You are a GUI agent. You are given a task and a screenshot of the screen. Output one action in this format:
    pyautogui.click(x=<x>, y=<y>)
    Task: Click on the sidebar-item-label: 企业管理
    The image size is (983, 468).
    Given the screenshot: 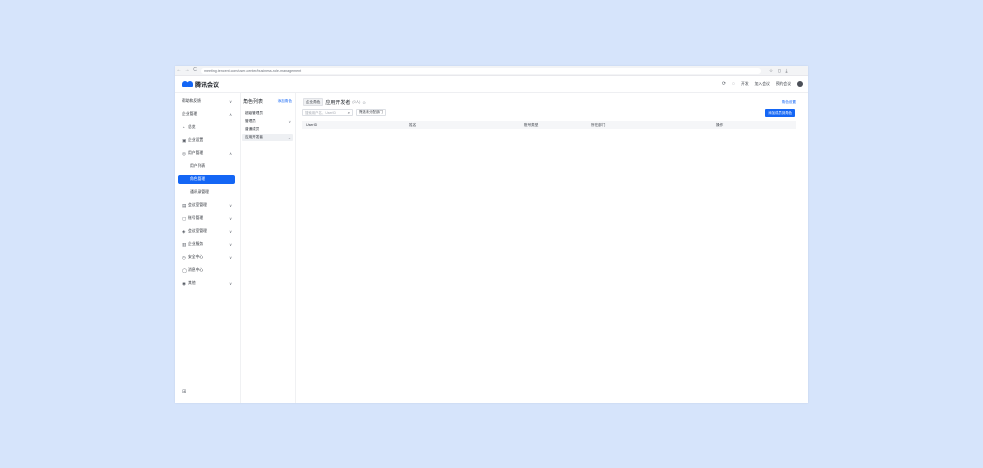 What is the action you would take?
    pyautogui.click(x=190, y=114)
    